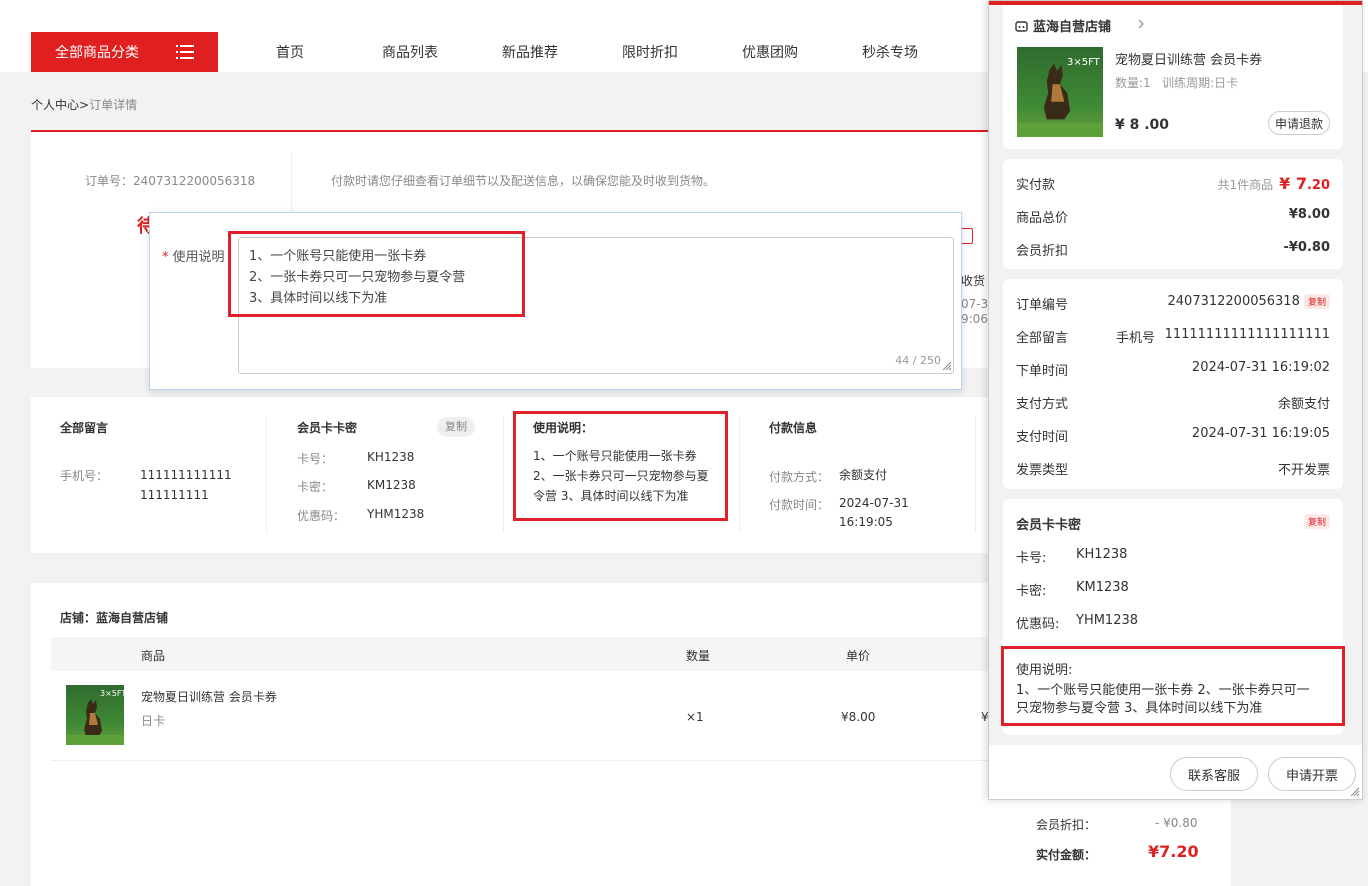  Describe the element at coordinates (193, 255) in the screenshot. I see `usage-label: * 使用说明` at that location.